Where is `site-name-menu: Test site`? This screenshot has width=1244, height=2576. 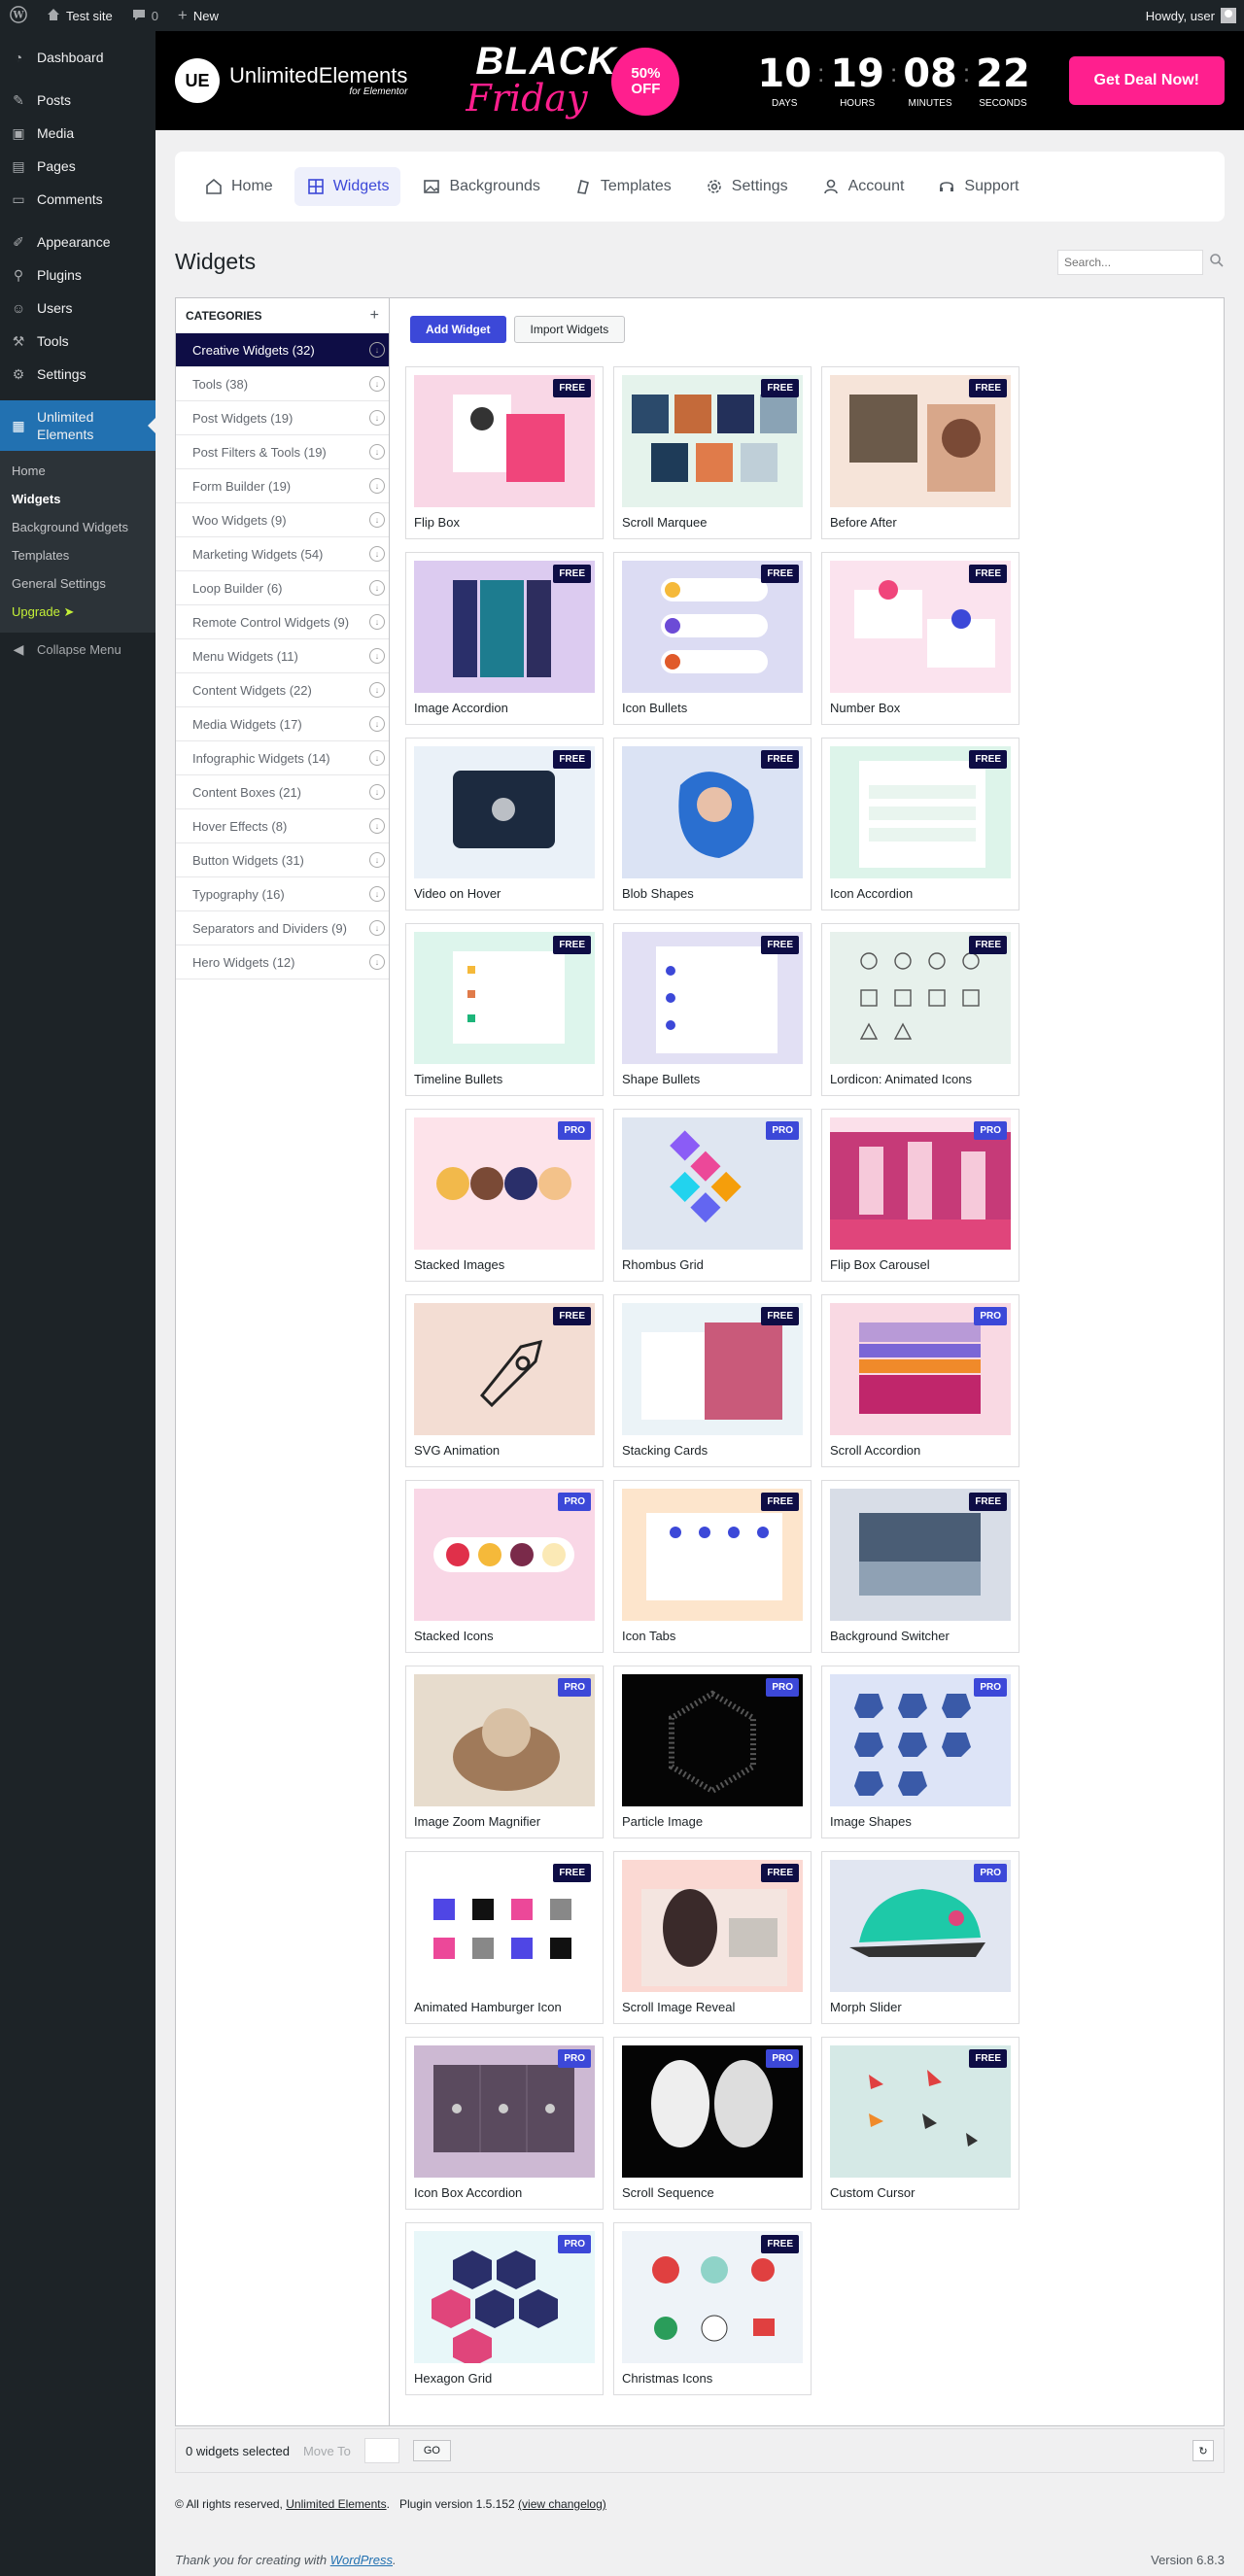
site-name-menu: Test site is located at coordinates (79, 15).